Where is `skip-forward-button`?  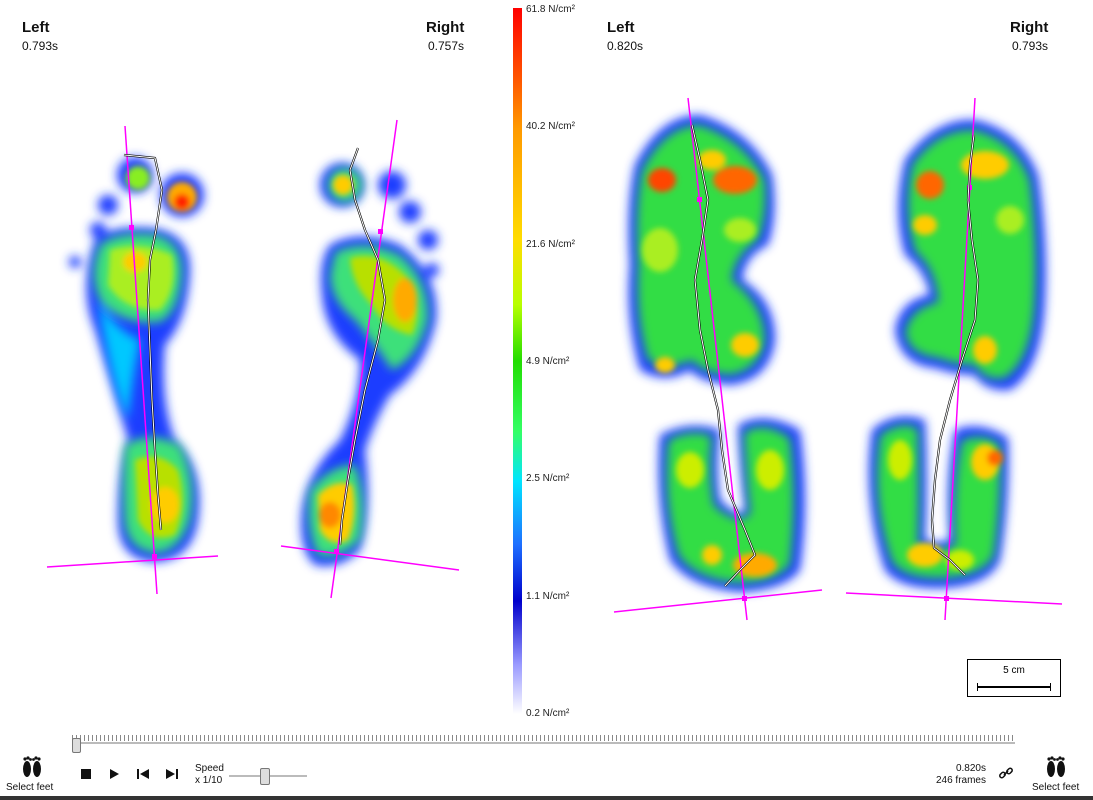 skip-forward-button is located at coordinates (172, 774).